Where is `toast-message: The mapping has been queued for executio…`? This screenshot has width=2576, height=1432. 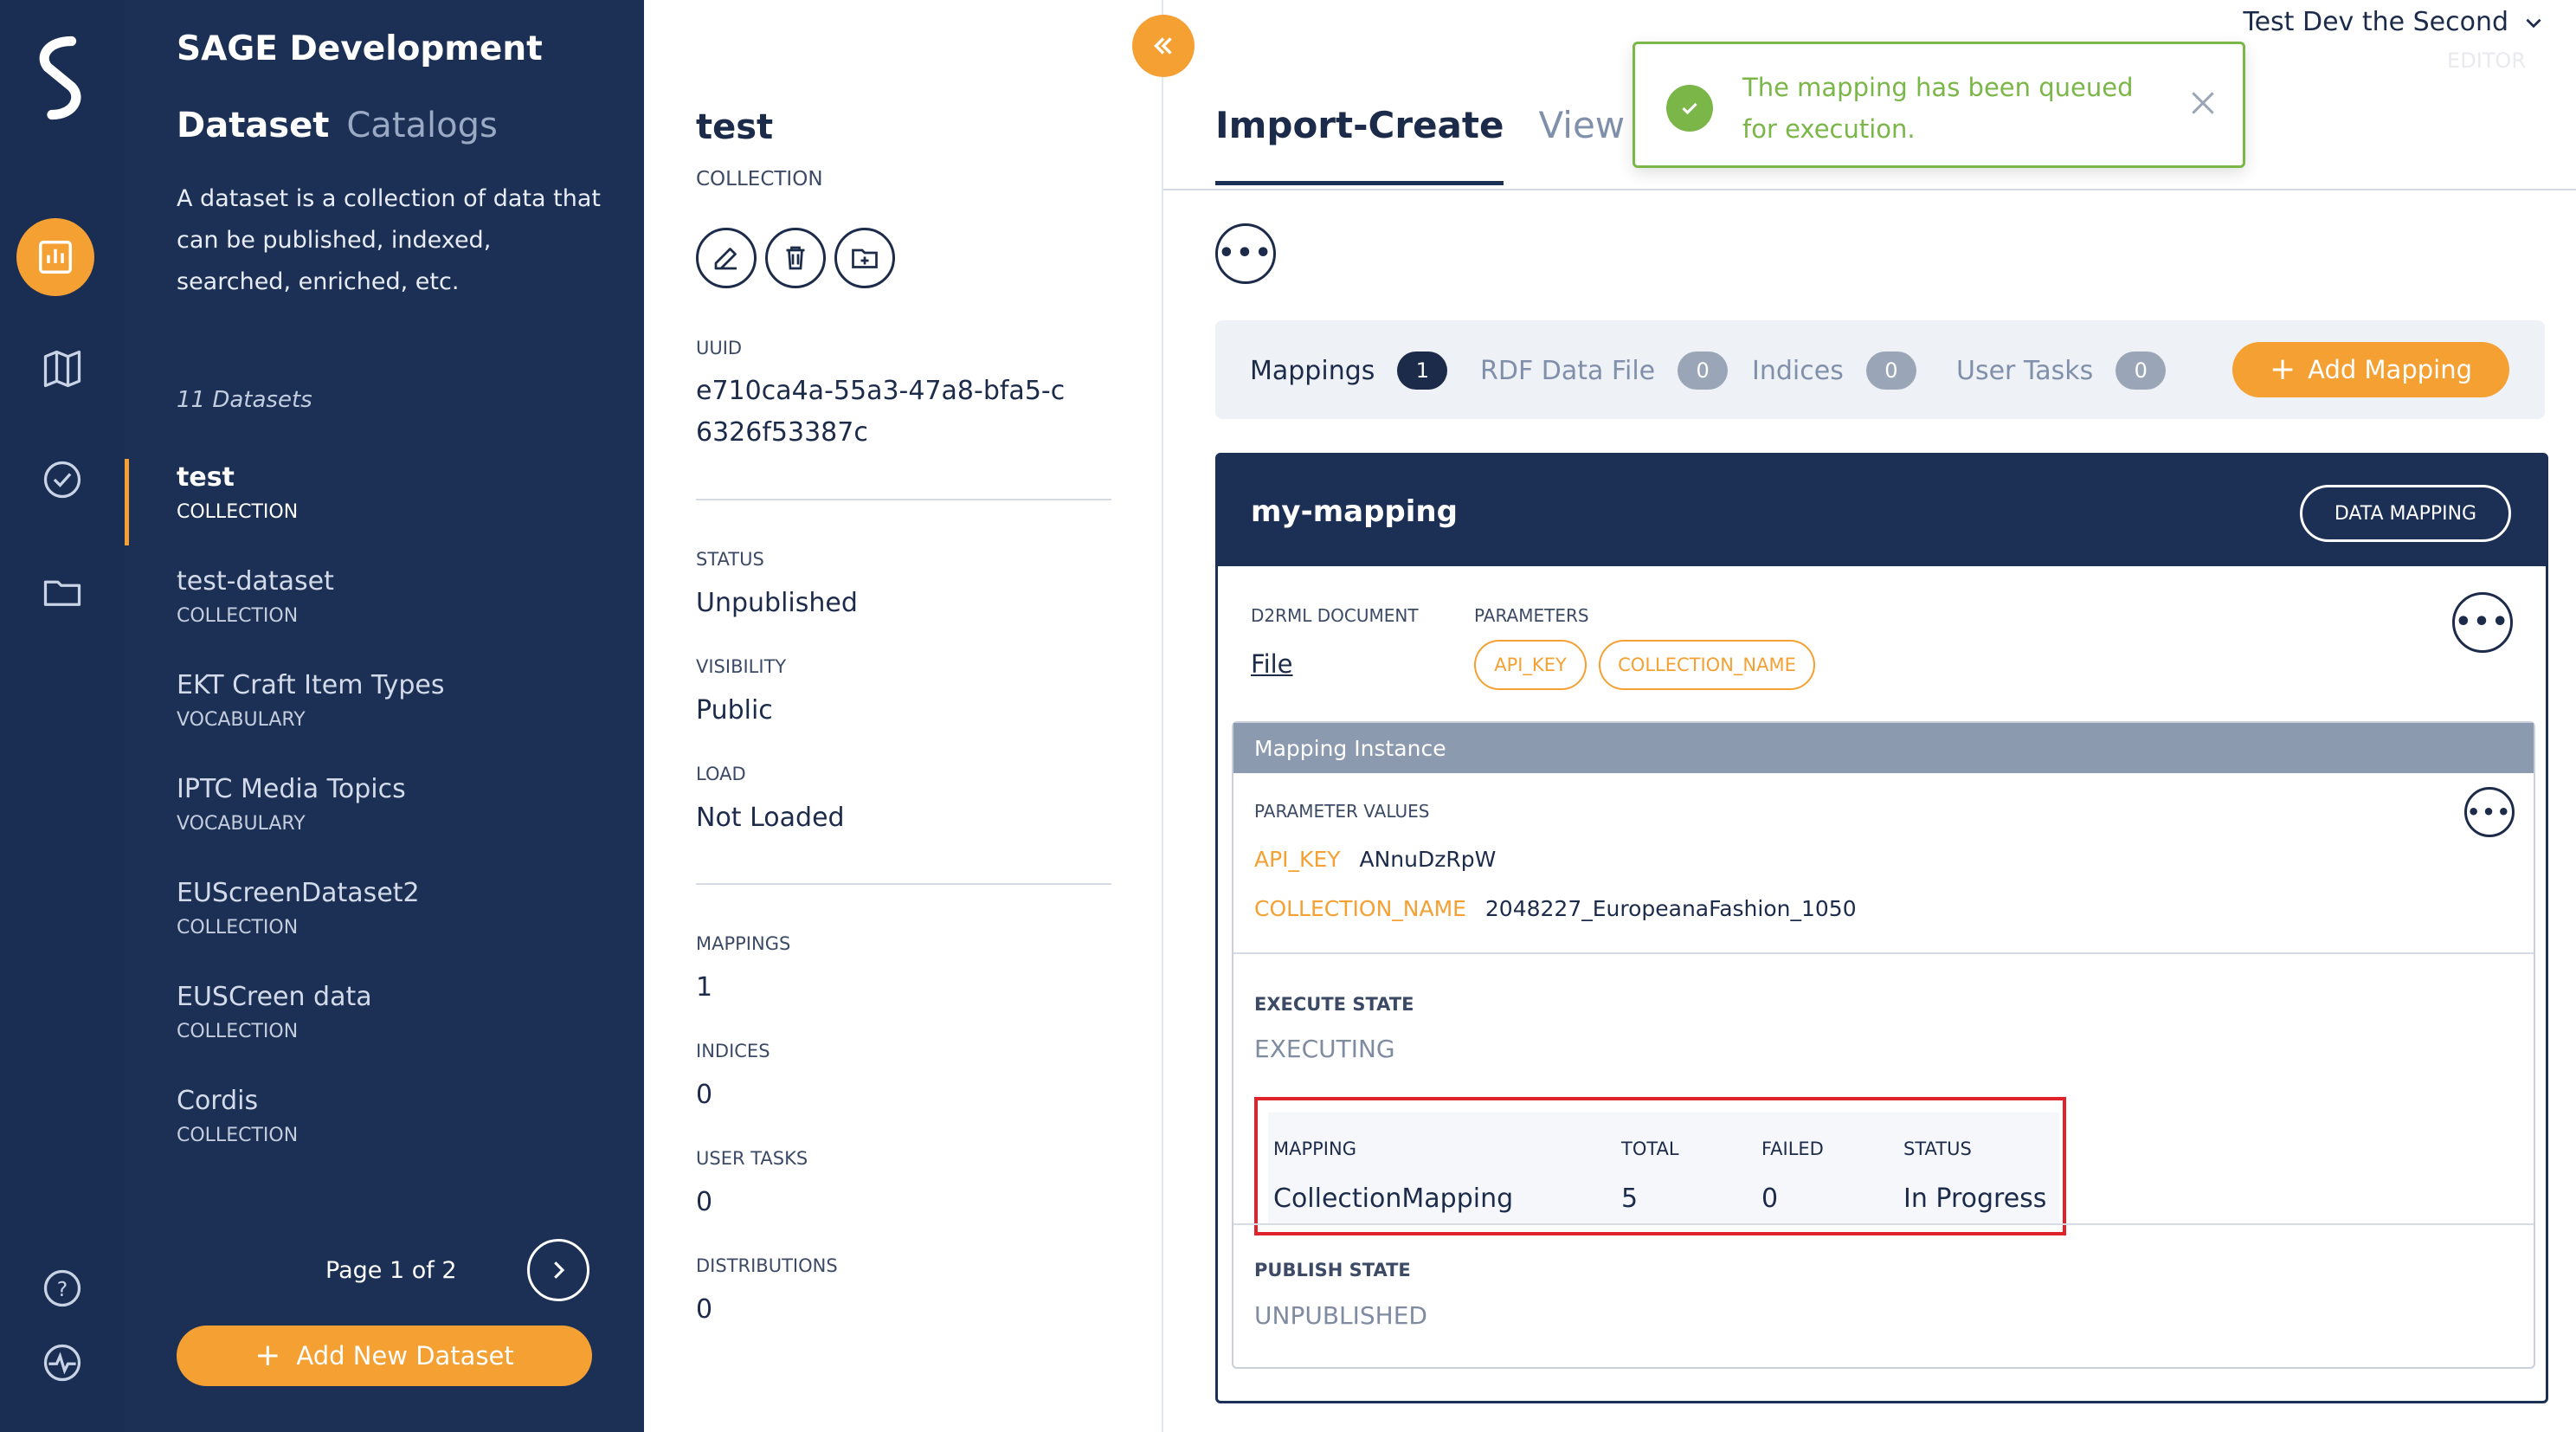
toast-message: The mapping has been queued for executio… is located at coordinates (1938, 108).